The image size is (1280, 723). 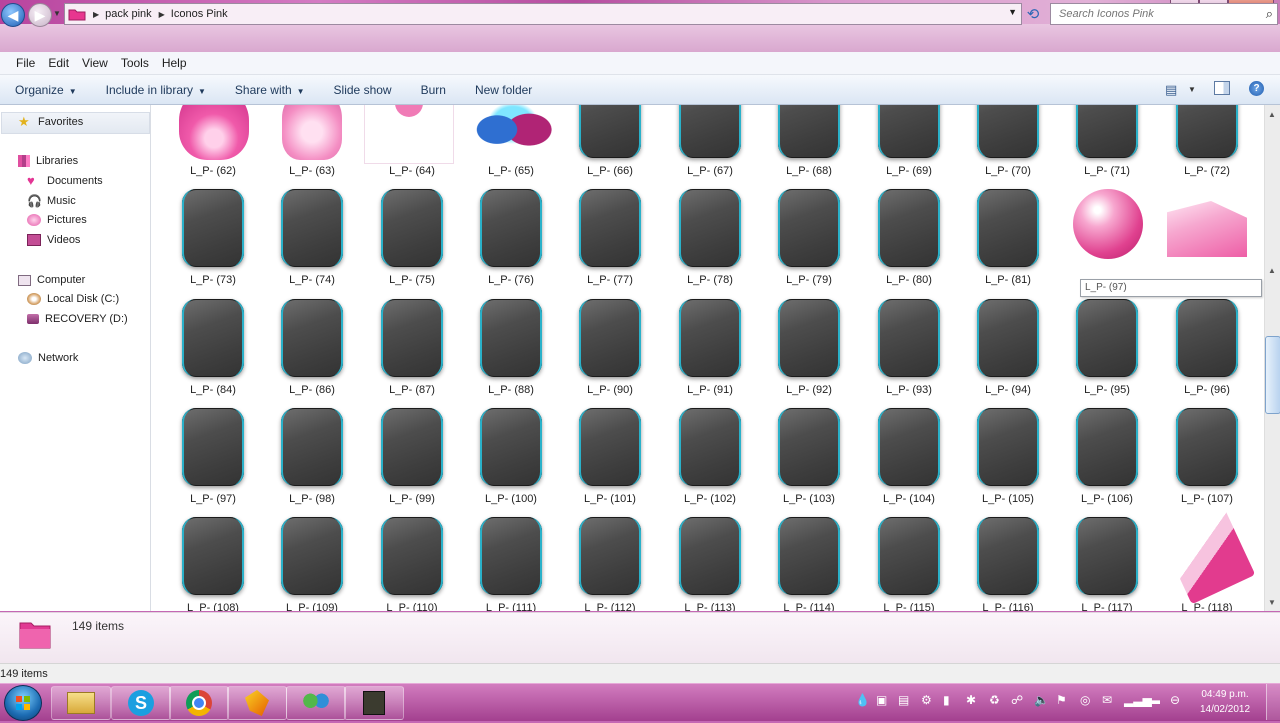 I want to click on search-box: ⌕, so click(x=1164, y=14).